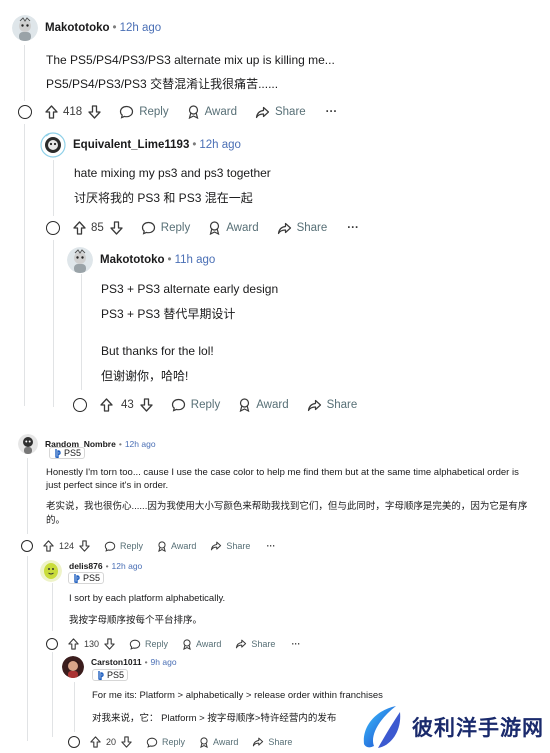  I want to click on comment-text: hate mixing my ps3 and ps3 together, so click(172, 173).